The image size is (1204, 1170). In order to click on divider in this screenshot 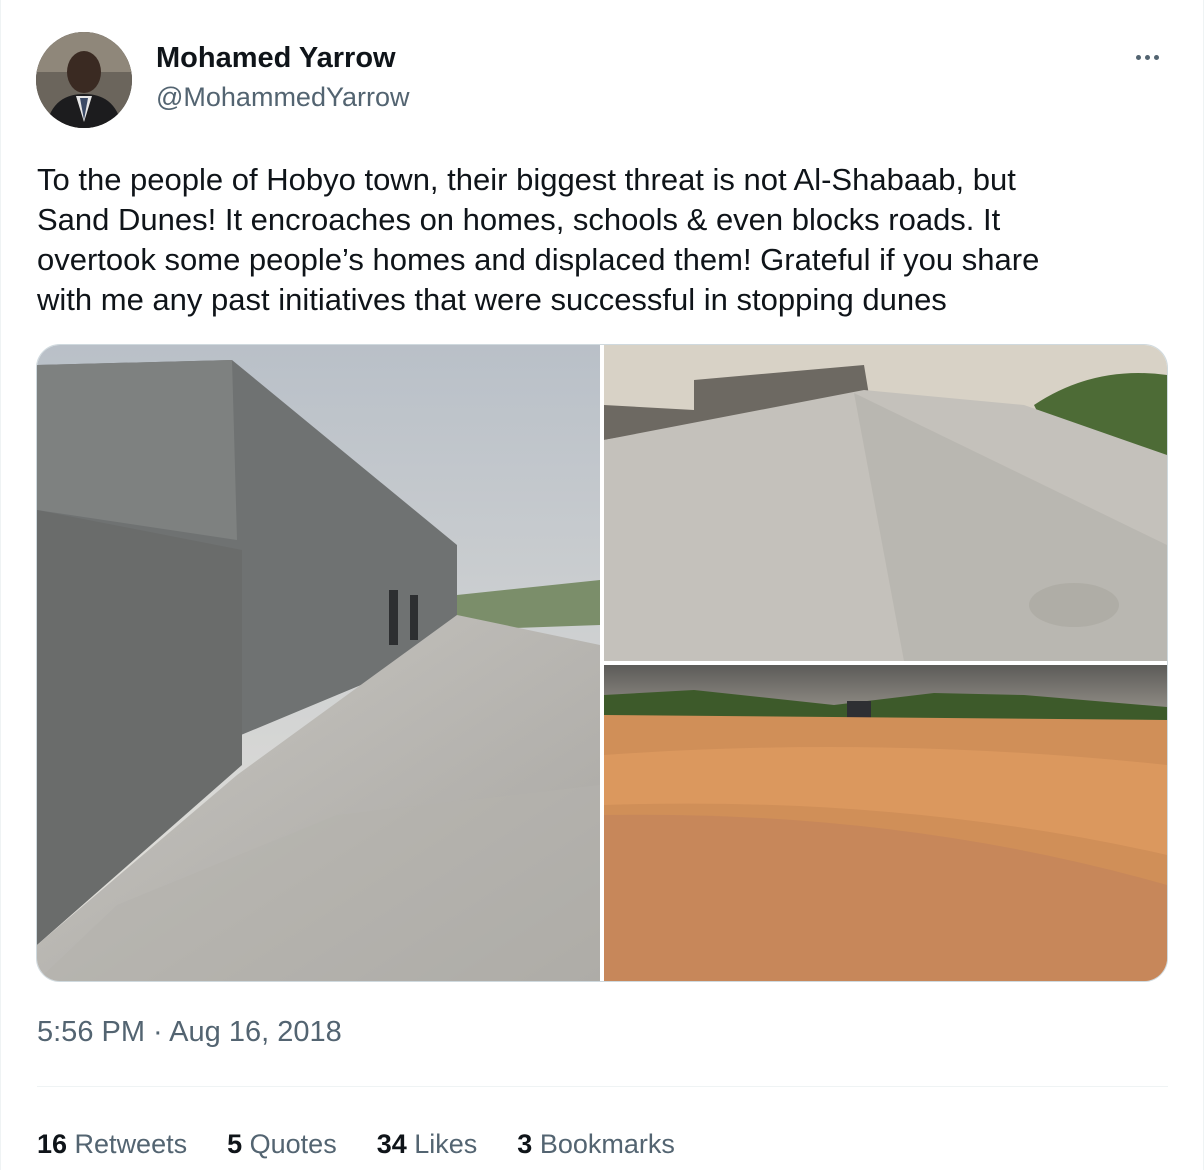, I will do `click(602, 1086)`.